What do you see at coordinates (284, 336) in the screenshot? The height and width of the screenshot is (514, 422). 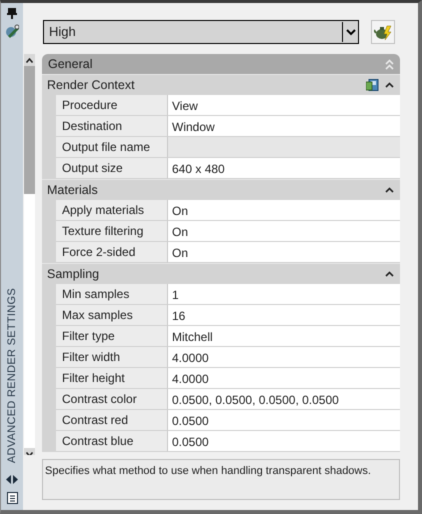 I see `property-value: Mitchell` at bounding box center [284, 336].